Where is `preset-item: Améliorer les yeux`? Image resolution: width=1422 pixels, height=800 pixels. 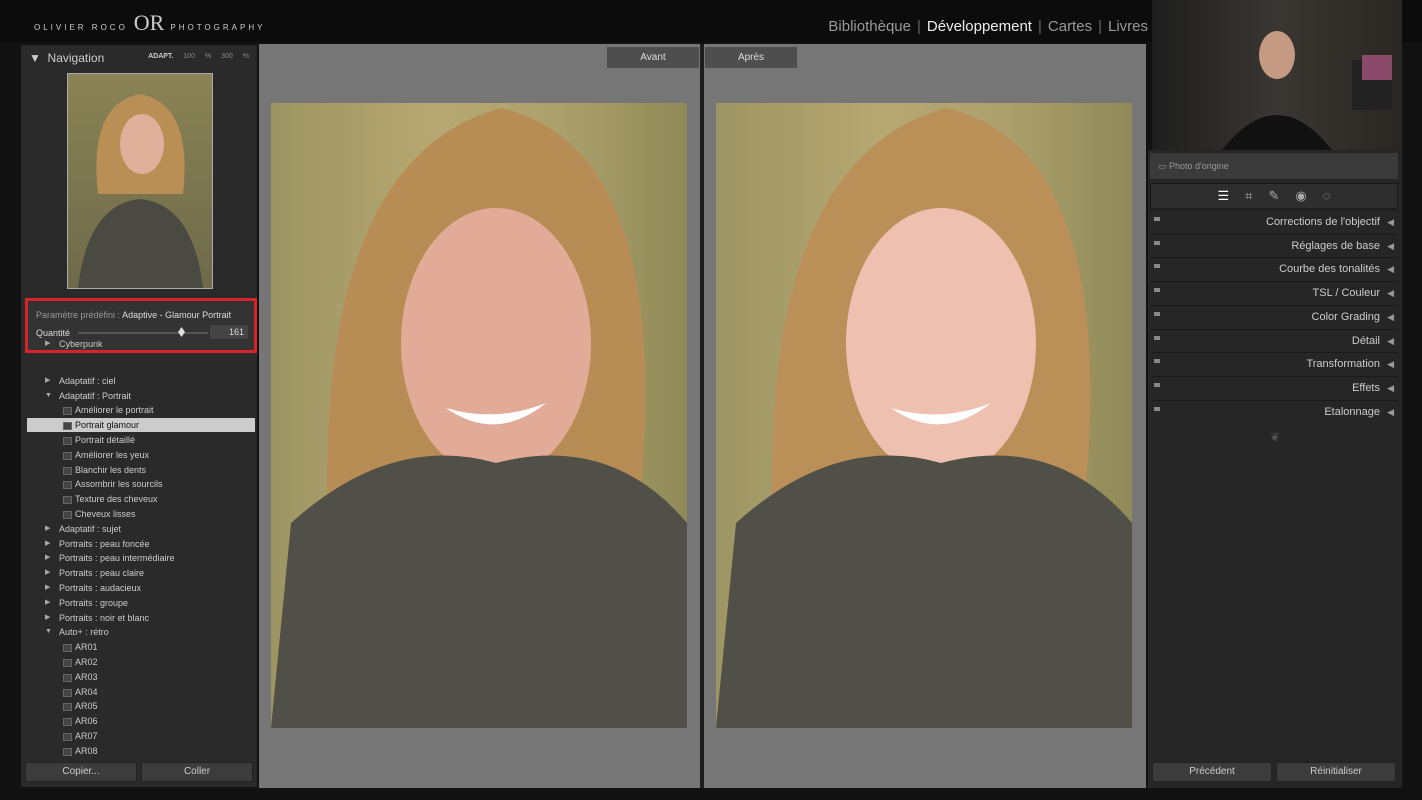 preset-item: Améliorer les yeux is located at coordinates (141, 455).